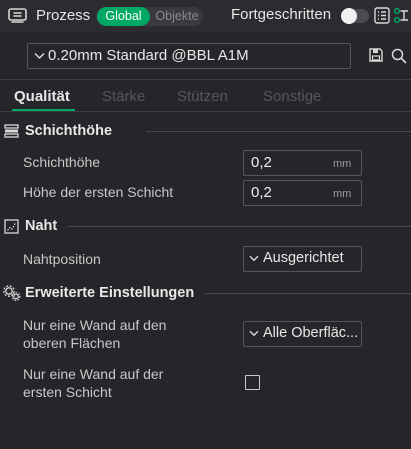 This screenshot has height=449, width=411. I want to click on compare-icon, so click(401, 15).